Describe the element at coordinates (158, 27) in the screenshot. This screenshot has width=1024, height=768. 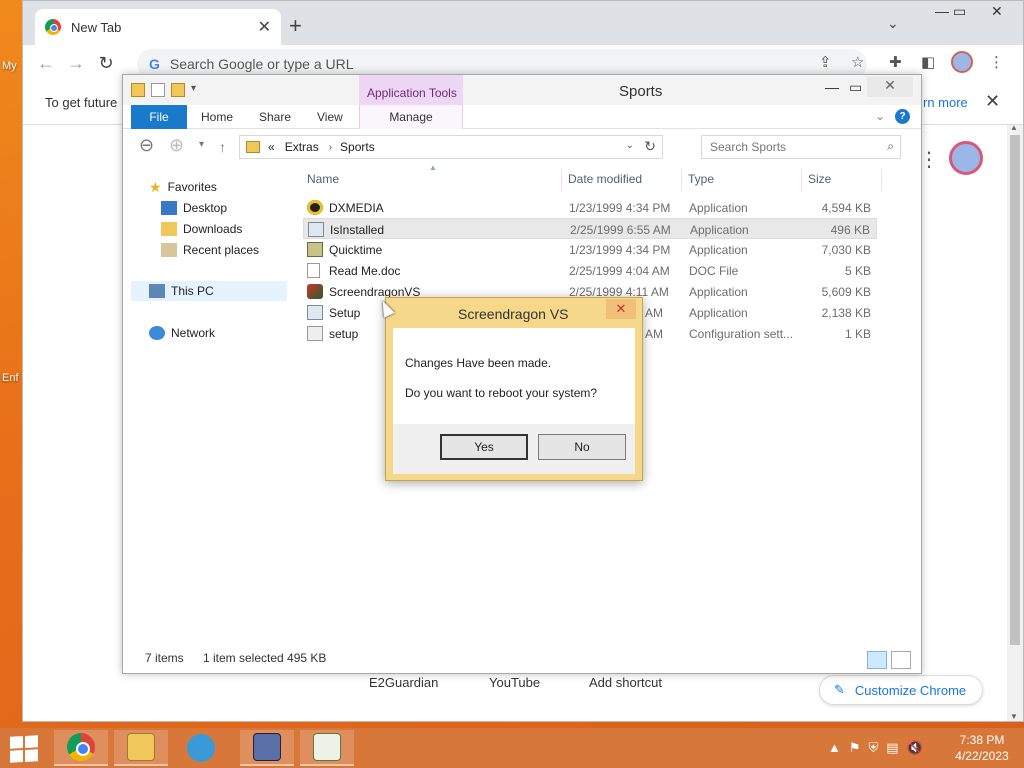
I see `chrome-tab-new-tab: New Tab ✕` at that location.